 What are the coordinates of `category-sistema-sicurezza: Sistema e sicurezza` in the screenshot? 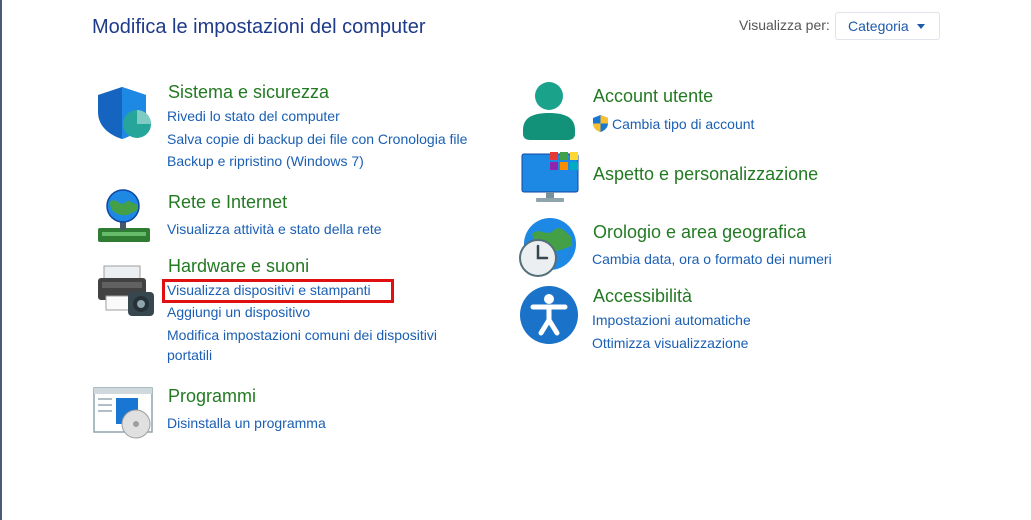 It's located at (248, 92).